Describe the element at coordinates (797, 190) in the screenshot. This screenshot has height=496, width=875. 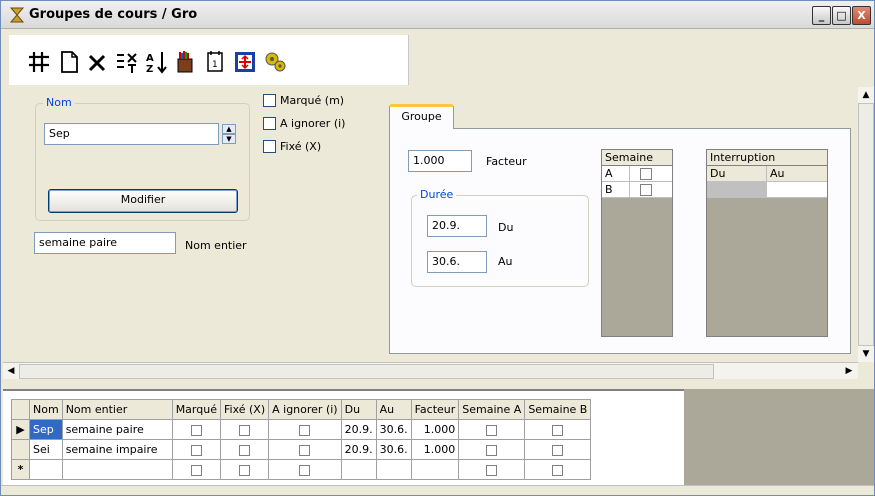
I see `interruption-au-cell` at that location.